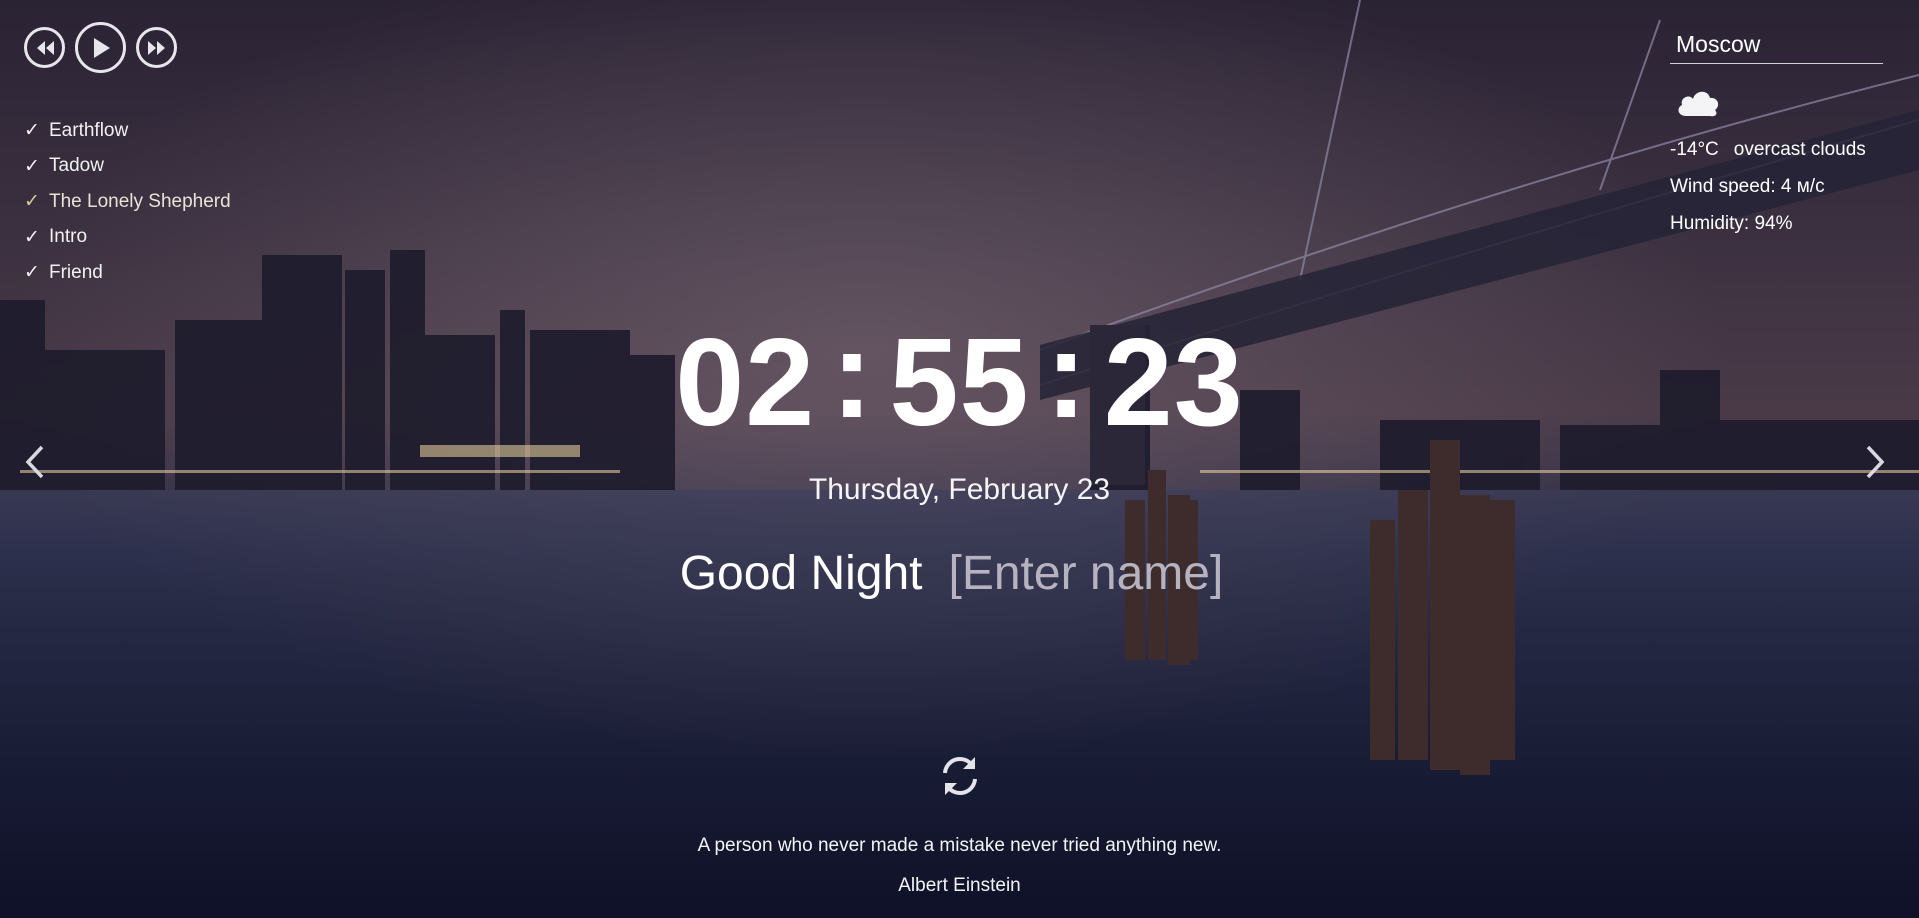  I want to click on date-display: Thursday, February 23, so click(959, 489).